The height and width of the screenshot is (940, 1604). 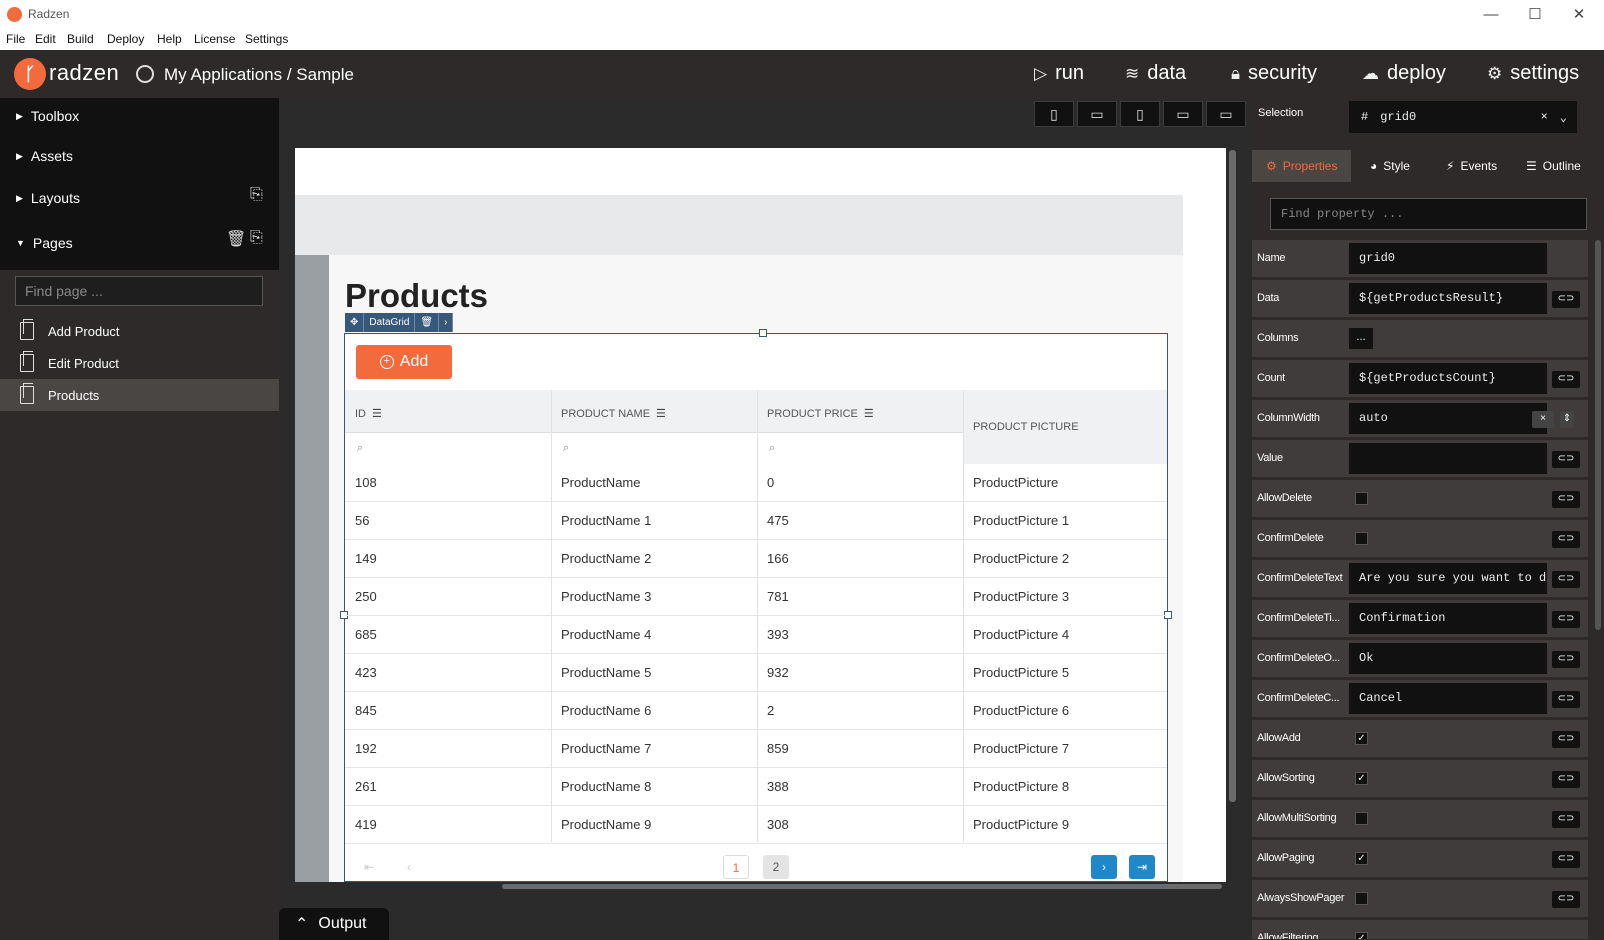 I want to click on property-value-input: ${getProductsCount}, so click(x=1448, y=378).